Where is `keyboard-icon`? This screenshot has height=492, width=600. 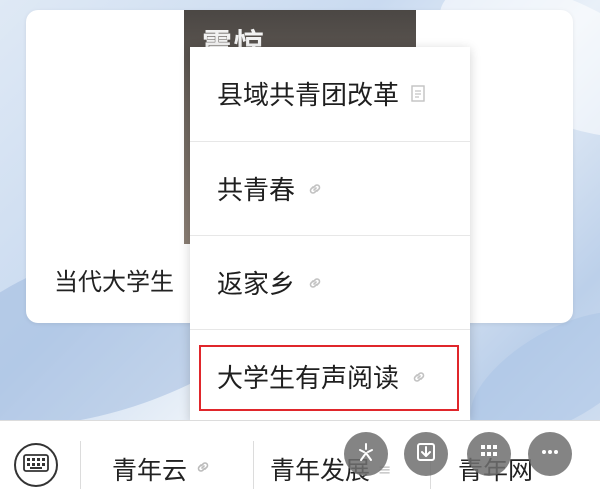 keyboard-icon is located at coordinates (36, 465).